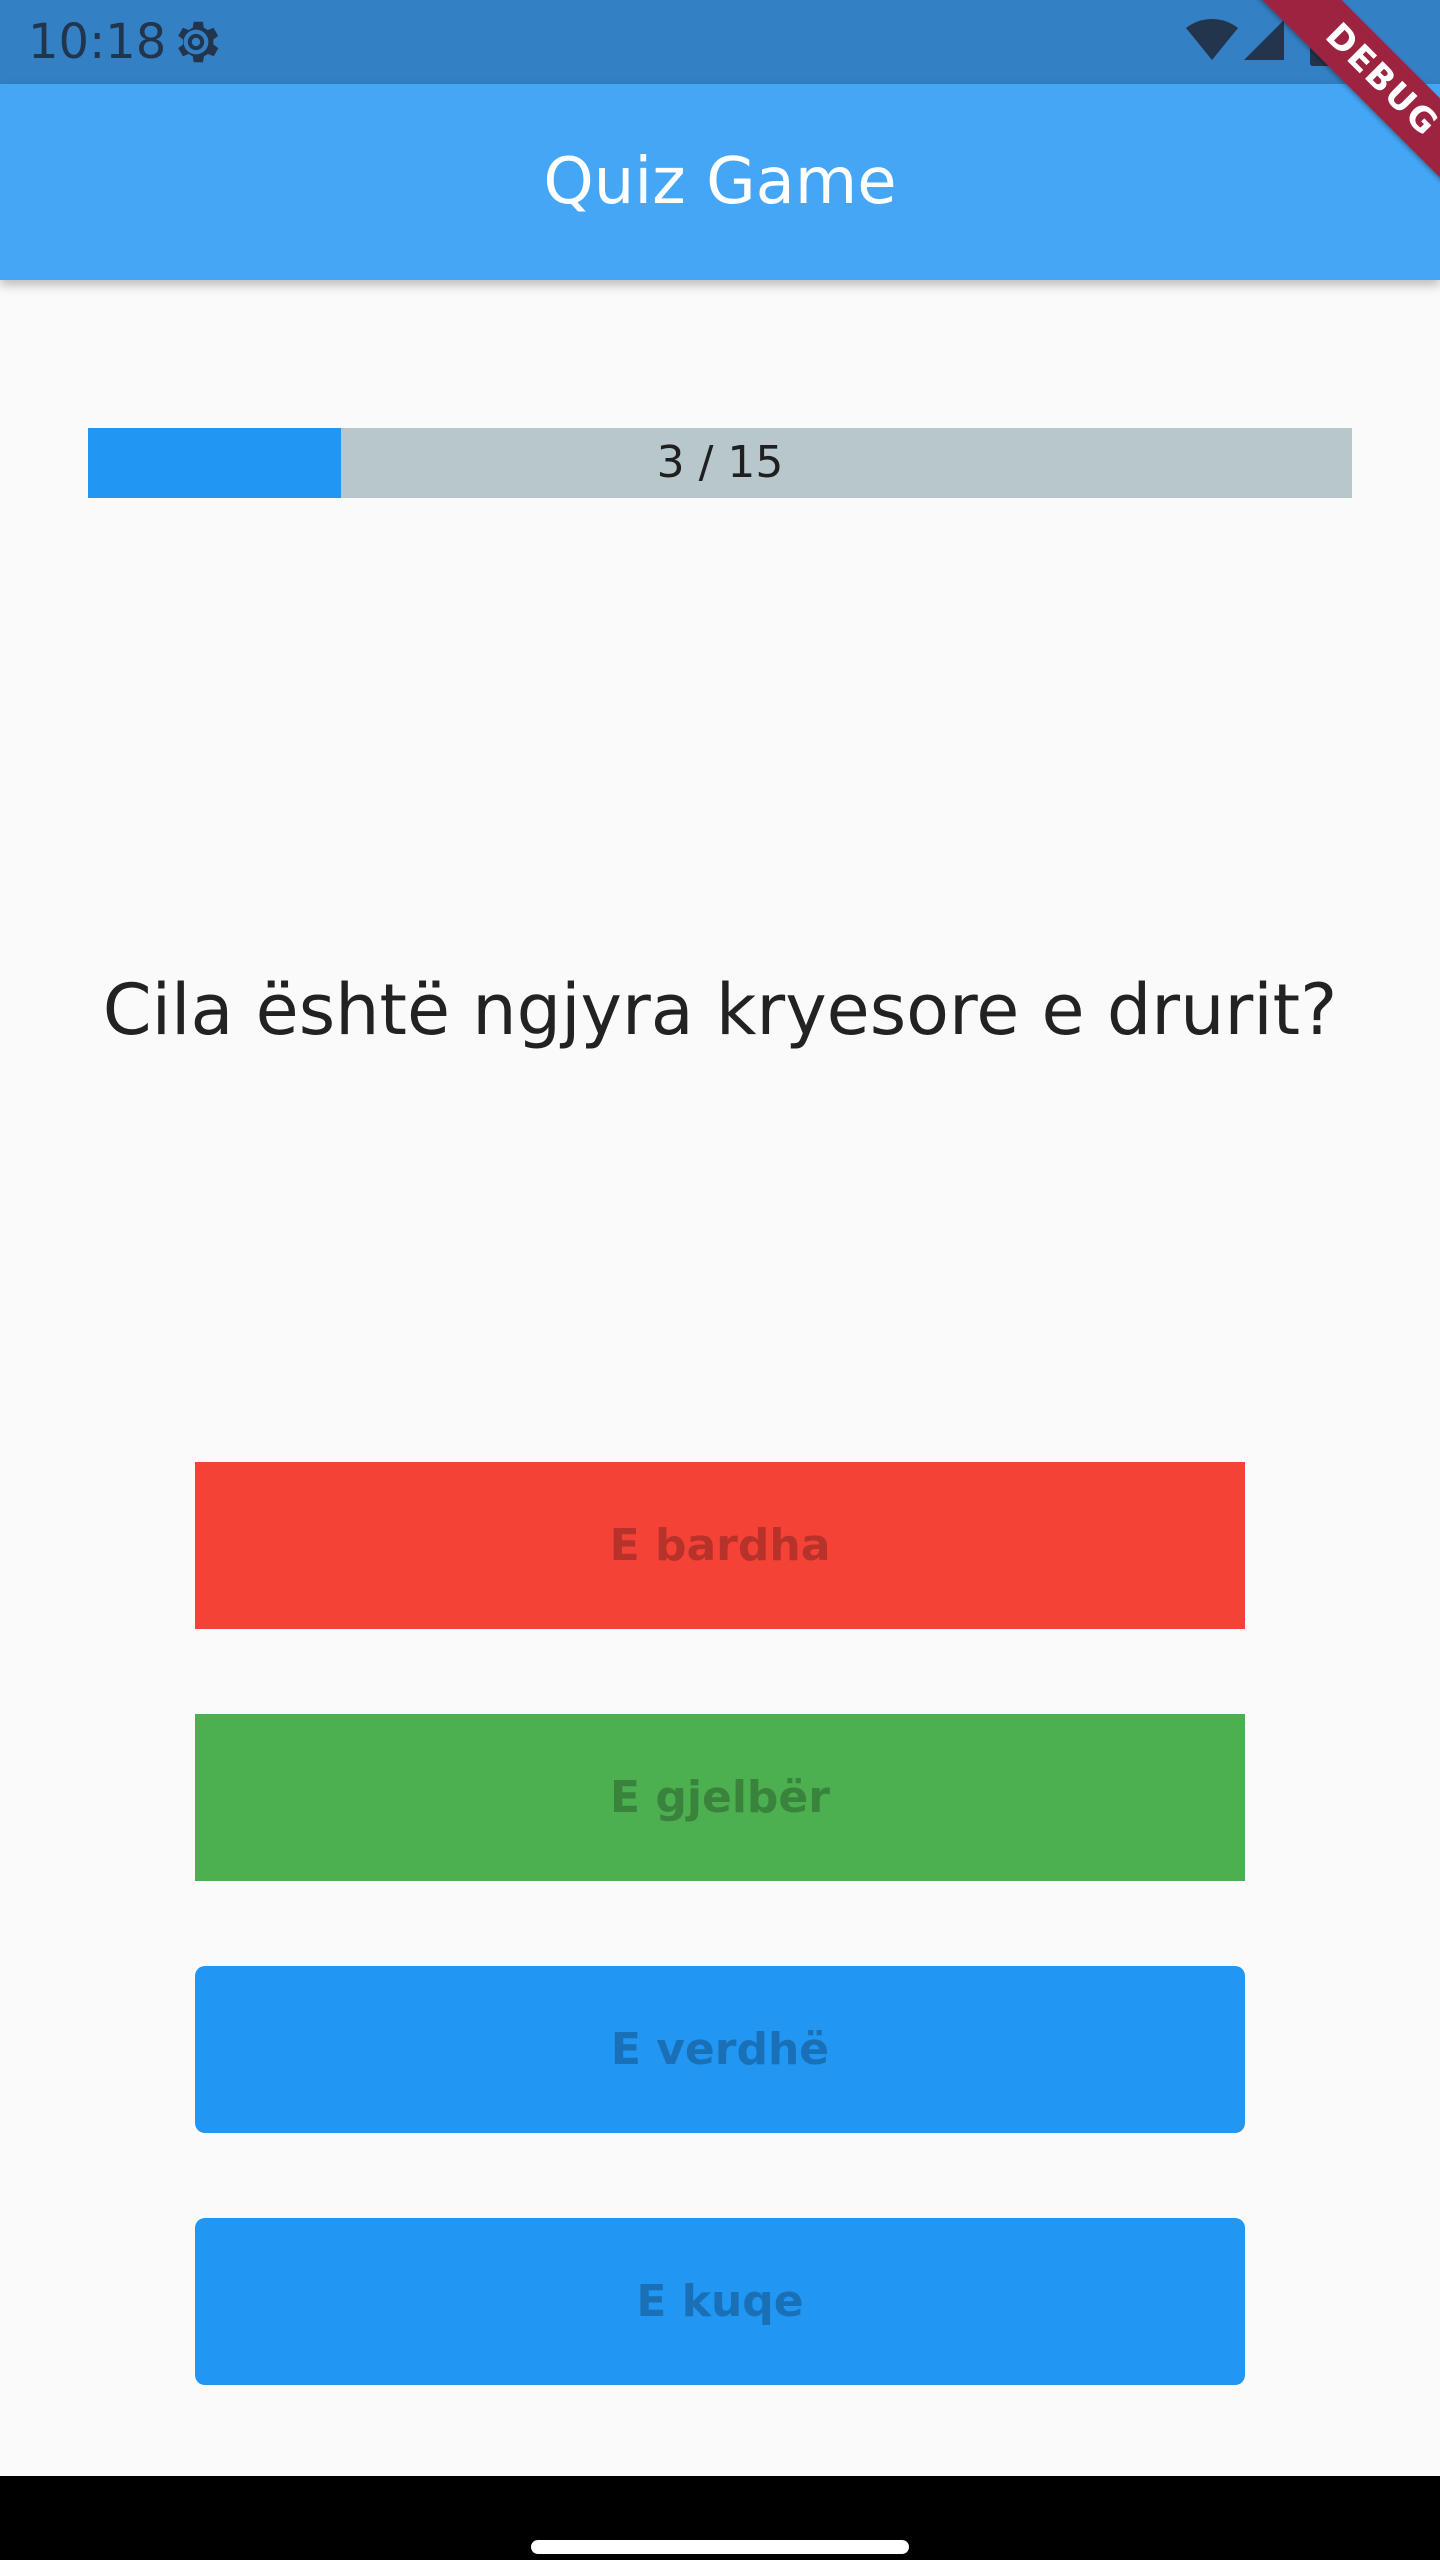  I want to click on status-time: 10:18, so click(97, 42).